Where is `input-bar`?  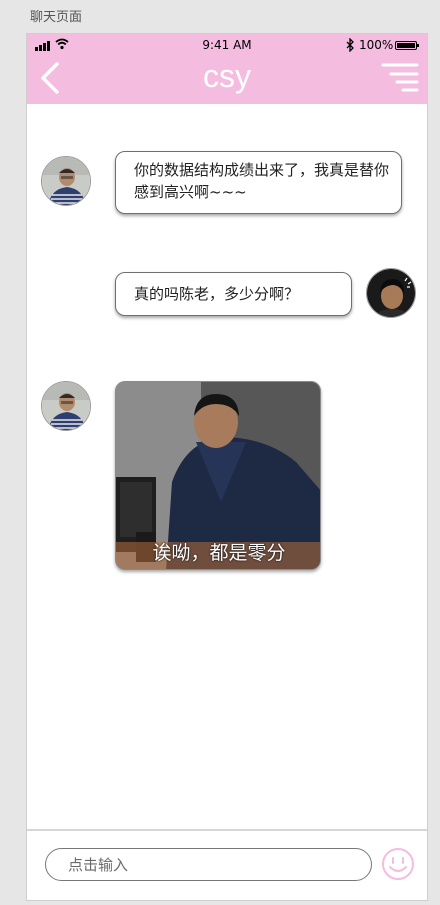
input-bar is located at coordinates (227, 864).